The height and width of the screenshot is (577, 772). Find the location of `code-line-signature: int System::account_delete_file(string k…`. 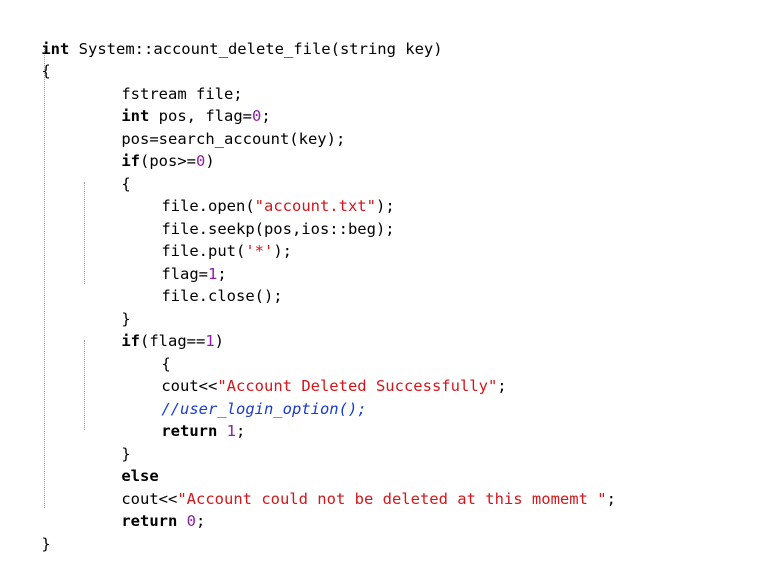

code-line-signature: int System::account_delete_file(string k… is located at coordinates (223, 37).